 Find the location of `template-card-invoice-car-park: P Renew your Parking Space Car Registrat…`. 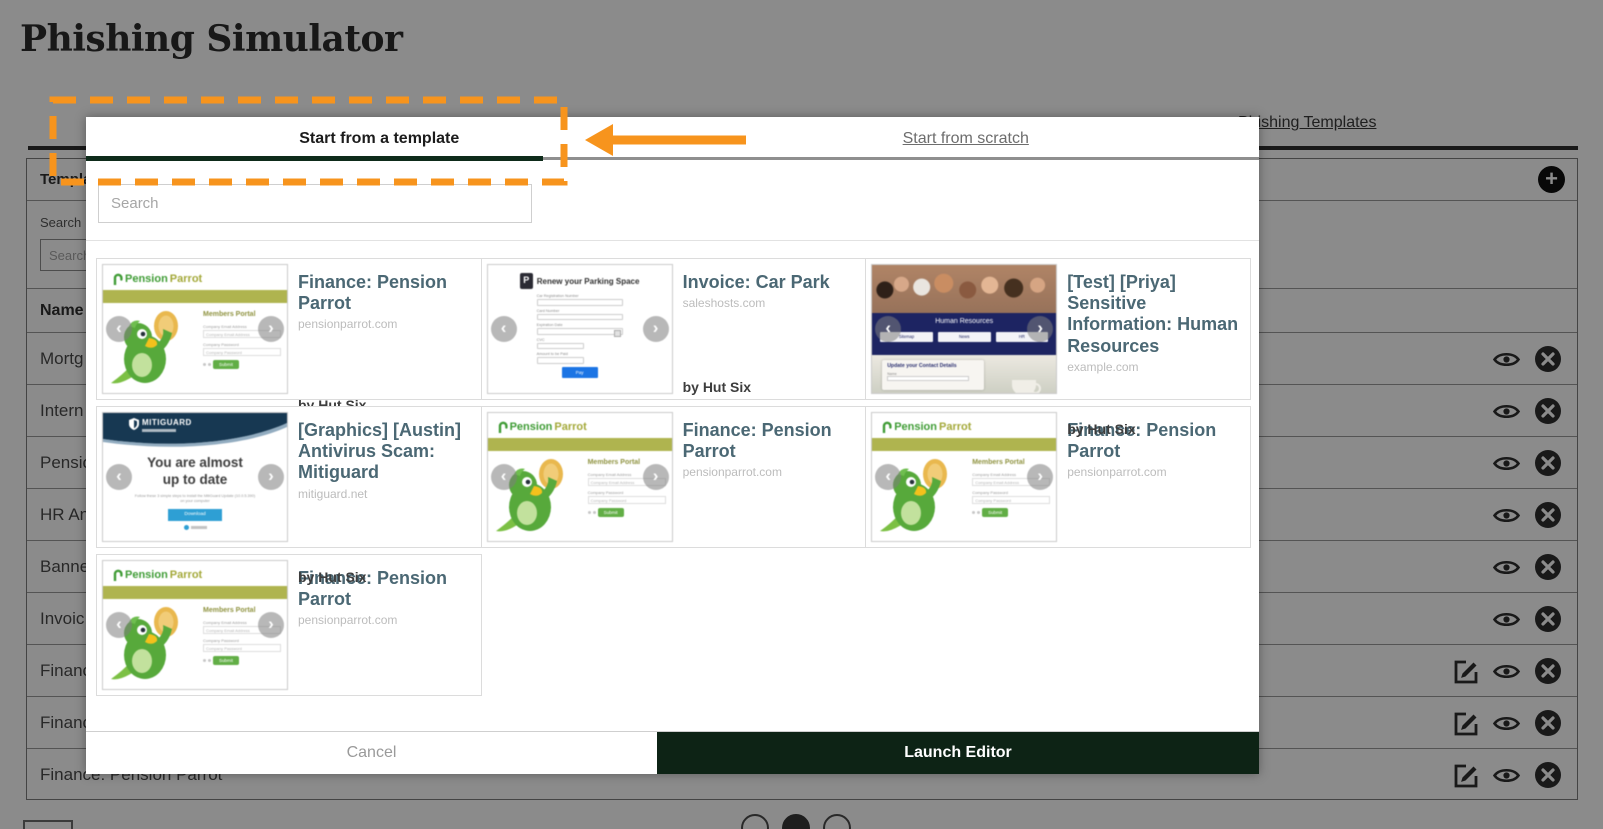

template-card-invoice-car-park: P Renew your Parking Space Car Registrat… is located at coordinates (673, 329).